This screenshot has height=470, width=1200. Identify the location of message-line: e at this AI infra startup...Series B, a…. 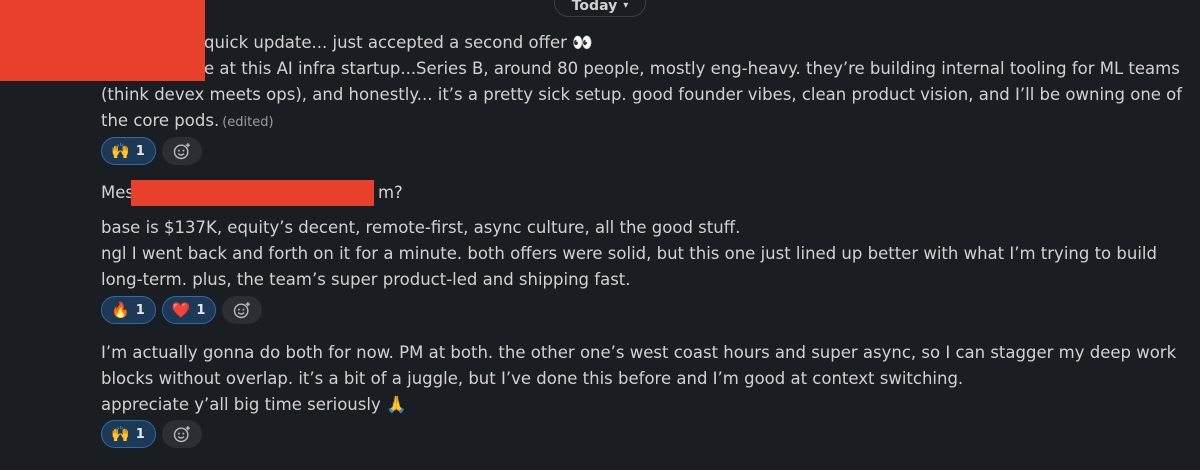
(692, 68).